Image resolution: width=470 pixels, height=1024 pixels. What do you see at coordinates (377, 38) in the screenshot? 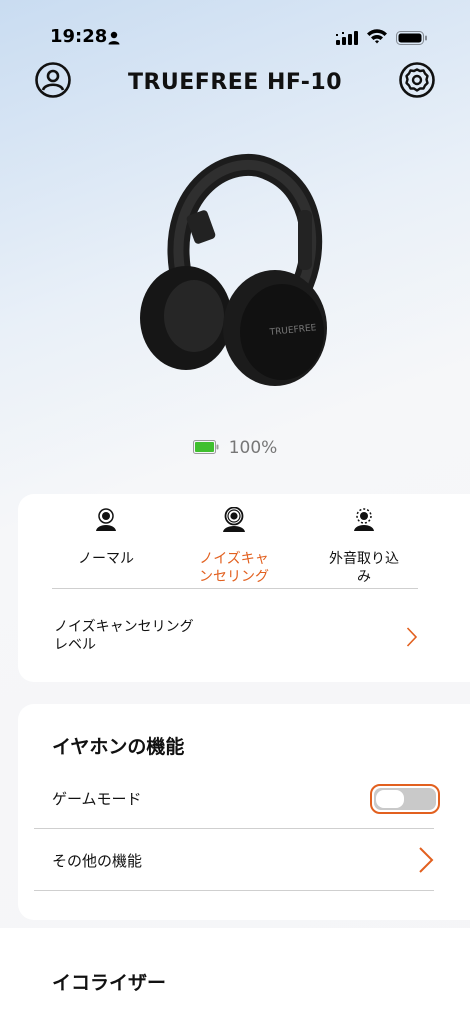
I see `wifi-icon` at bounding box center [377, 38].